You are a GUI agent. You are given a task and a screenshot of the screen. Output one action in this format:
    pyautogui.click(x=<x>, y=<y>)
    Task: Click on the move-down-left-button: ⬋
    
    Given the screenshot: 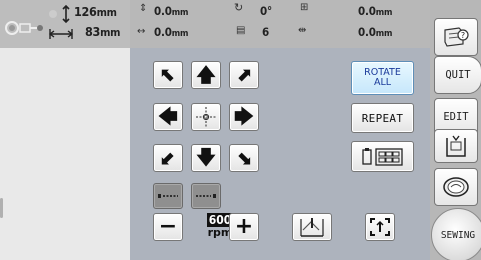 What is the action you would take?
    pyautogui.click(x=168, y=158)
    